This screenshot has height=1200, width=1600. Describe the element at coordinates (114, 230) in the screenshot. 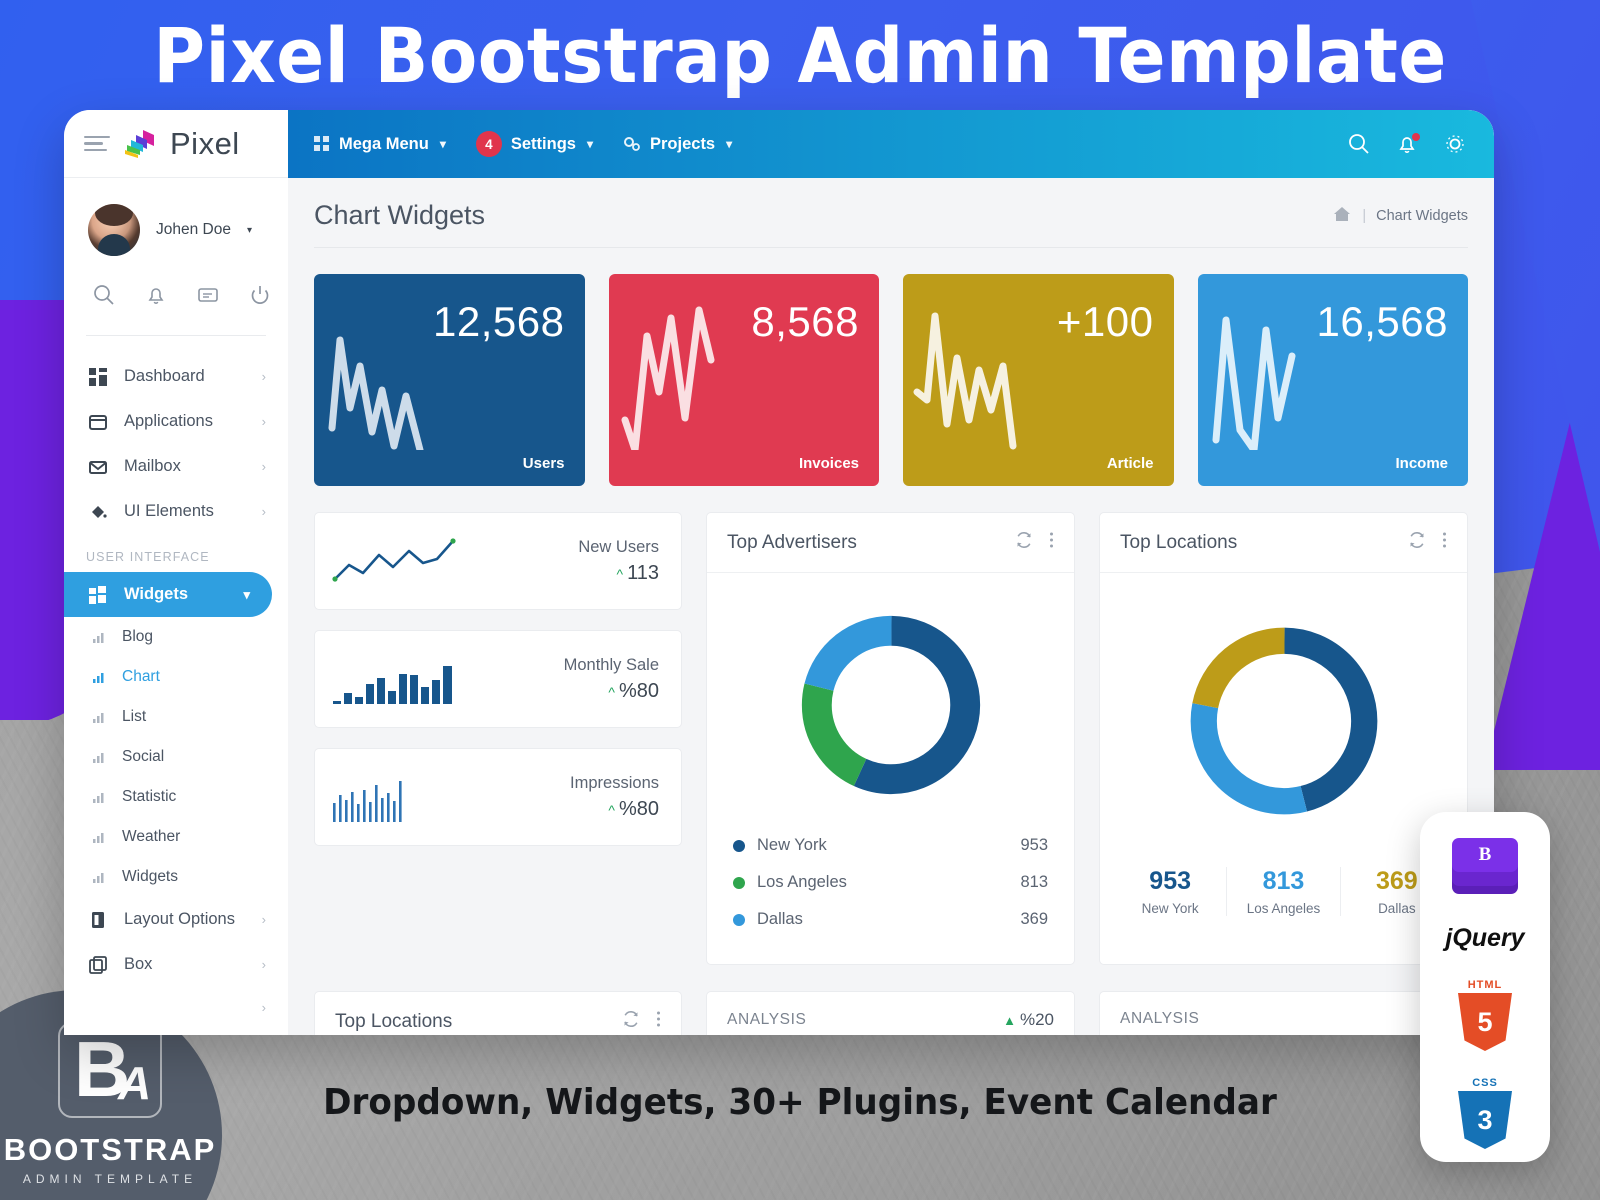

I see `avatar` at that location.